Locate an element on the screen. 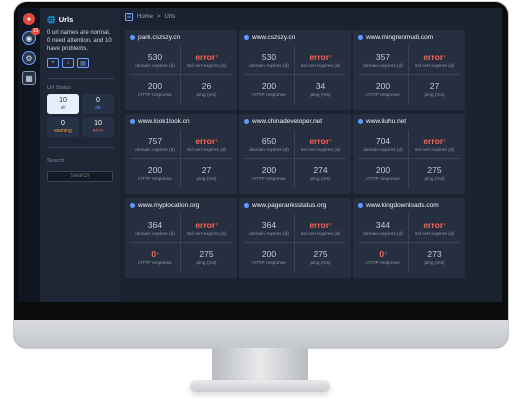 Image resolution: width=520 pixels, height=407 pixels. add-url-button: + is located at coordinates (53, 63).